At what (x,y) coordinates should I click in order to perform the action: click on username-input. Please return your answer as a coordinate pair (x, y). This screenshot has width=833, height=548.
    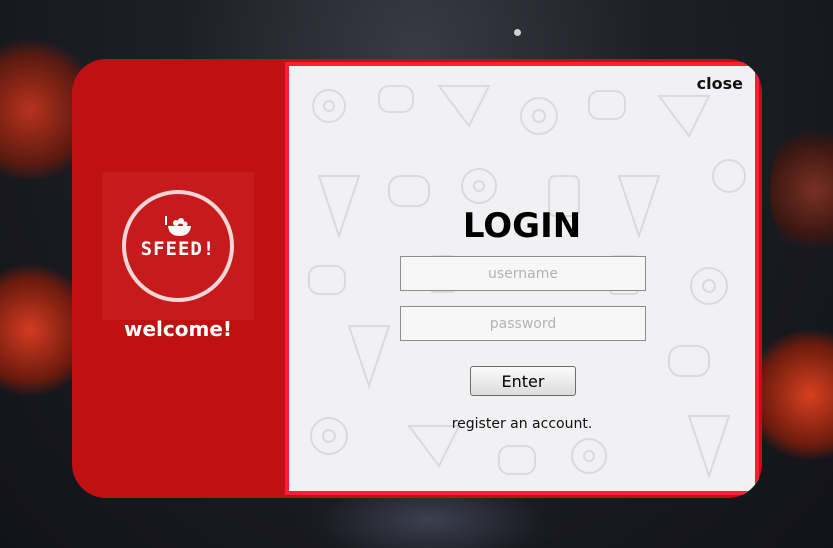
    Looking at the image, I should click on (523, 273).